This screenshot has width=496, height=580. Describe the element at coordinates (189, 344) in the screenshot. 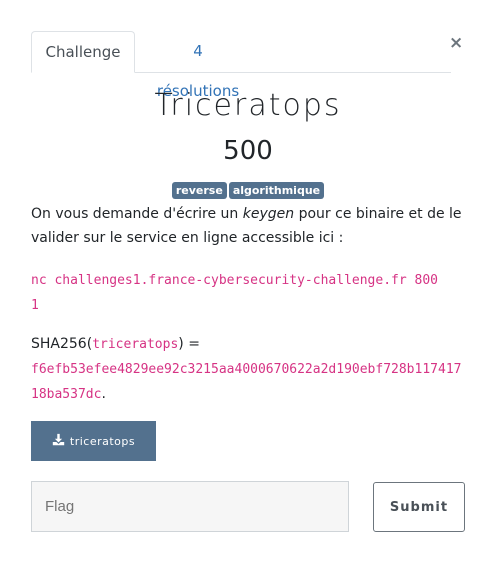

I see `sha-middle: ) =` at that location.